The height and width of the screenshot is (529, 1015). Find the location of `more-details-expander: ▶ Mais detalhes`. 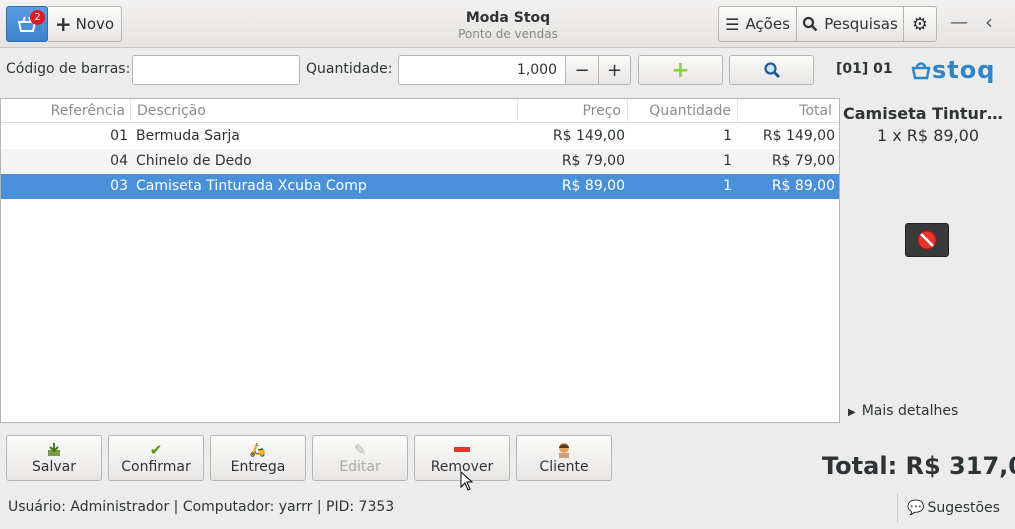

more-details-expander: ▶ Mais detalhes is located at coordinates (903, 411).